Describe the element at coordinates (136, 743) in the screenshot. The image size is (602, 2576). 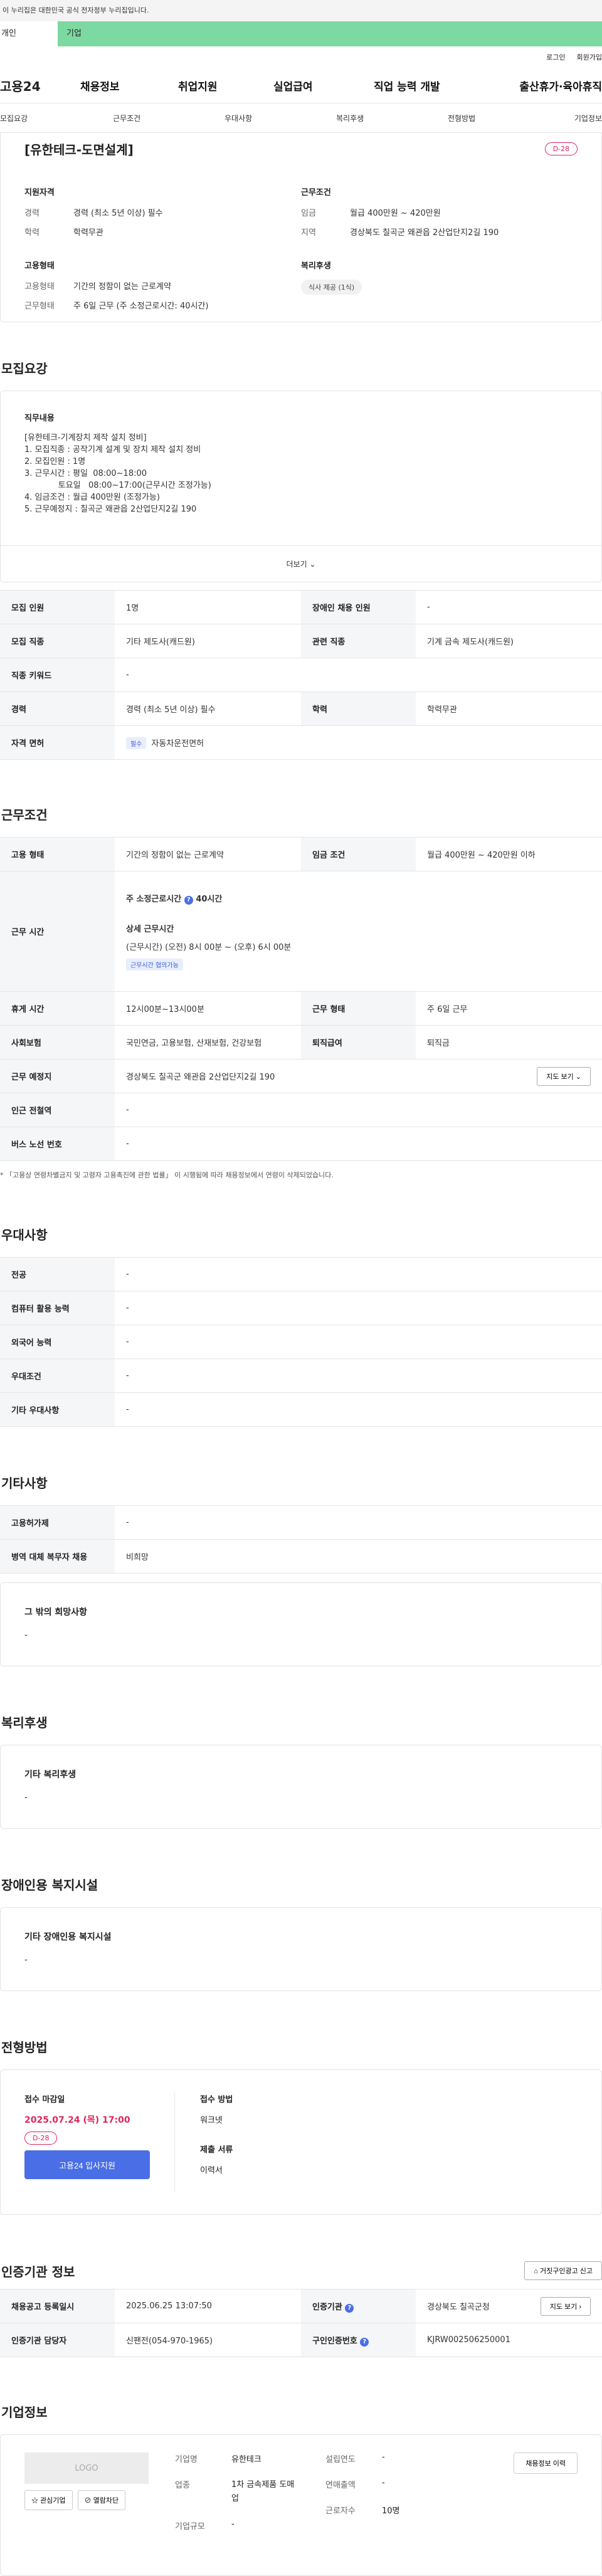
I see `required-tag: 필수` at that location.